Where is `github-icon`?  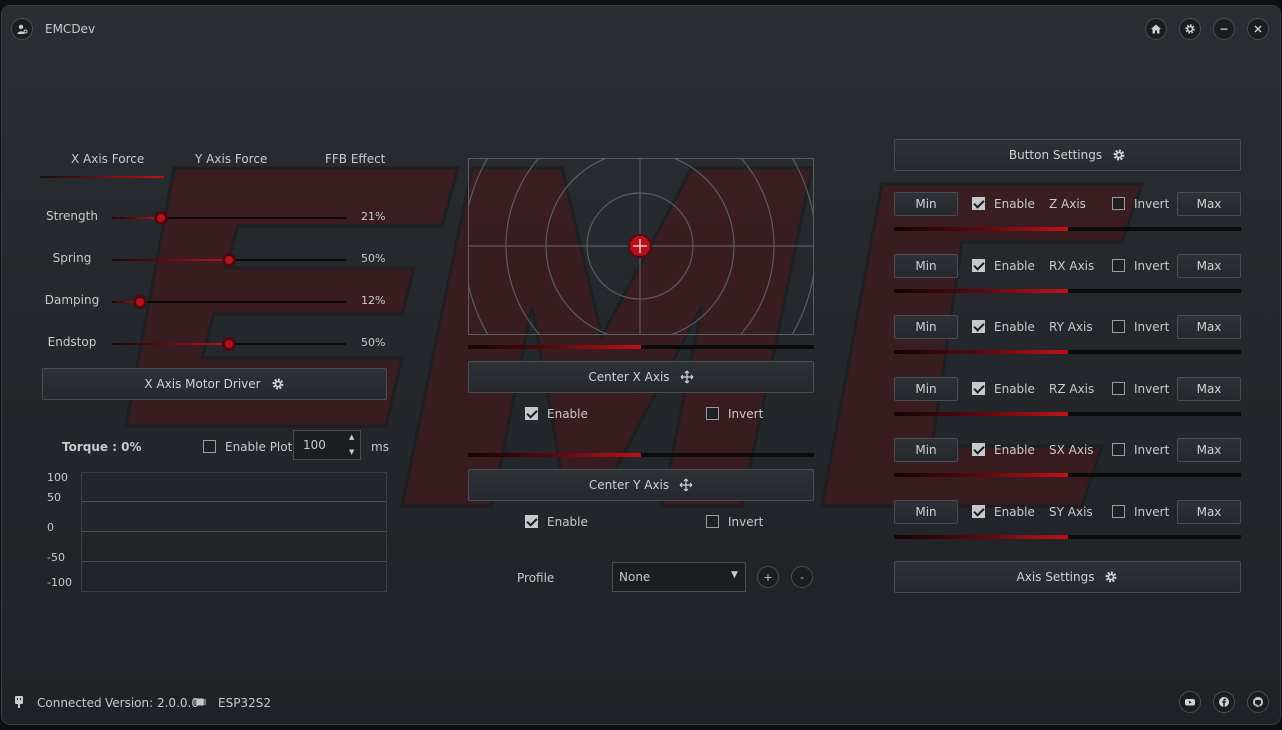 github-icon is located at coordinates (1258, 702).